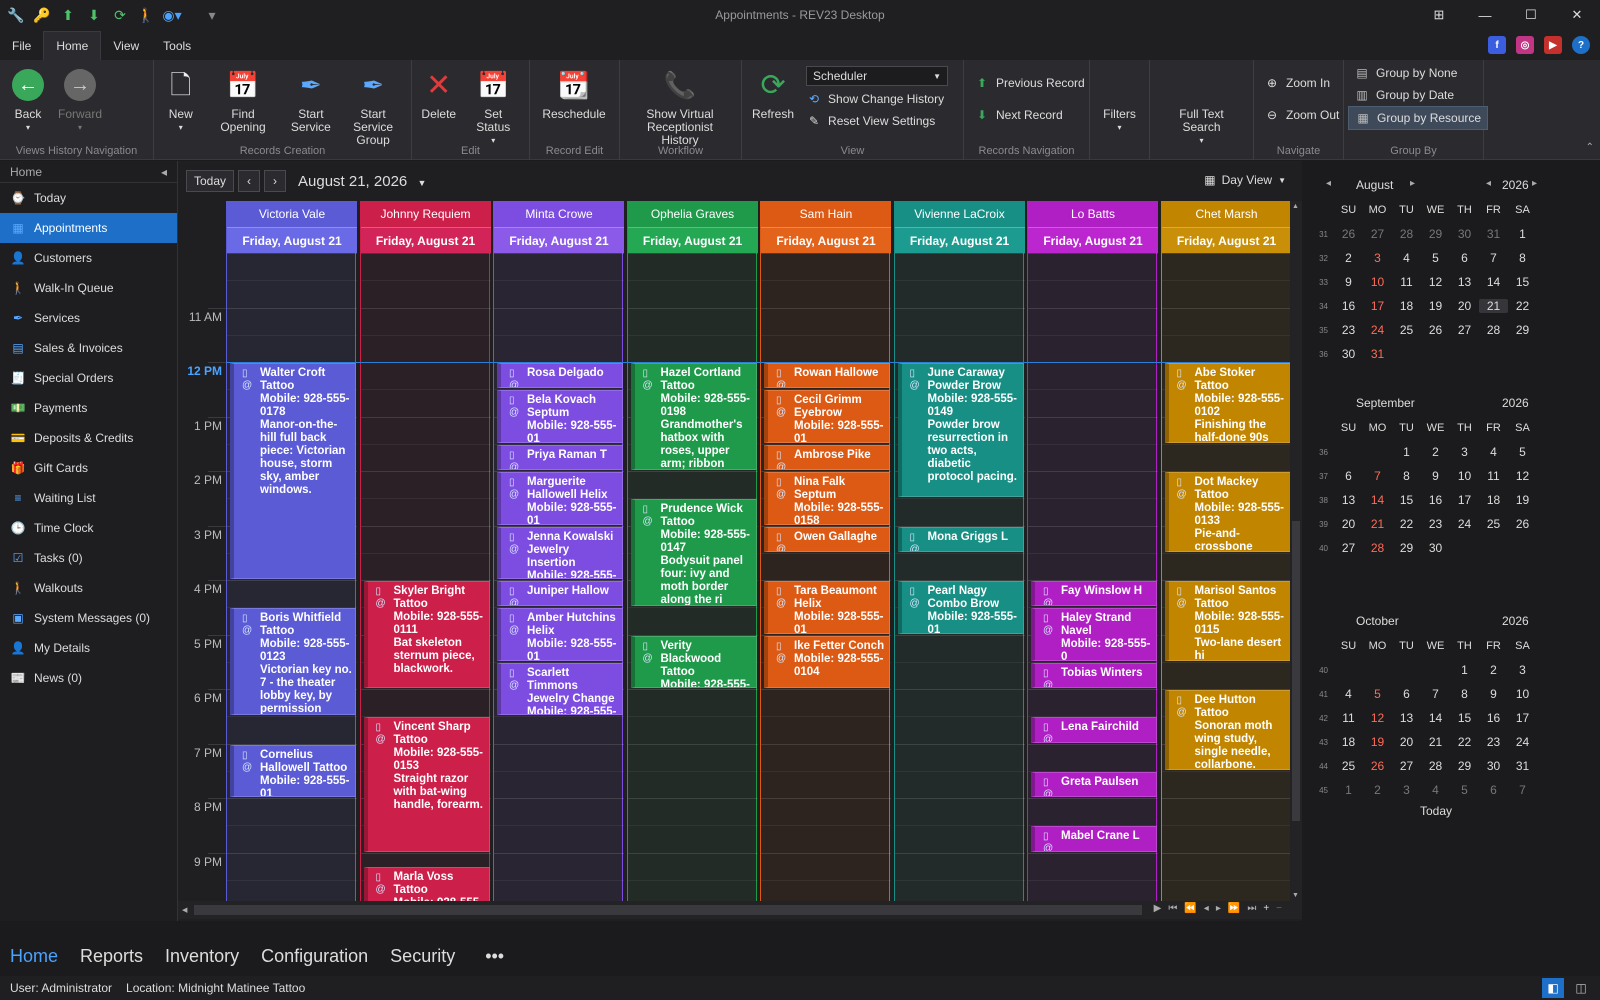 The width and height of the screenshot is (1600, 1000). Describe the element at coordinates (1493, 330) in the screenshot. I see `calendar-day: 28` at that location.